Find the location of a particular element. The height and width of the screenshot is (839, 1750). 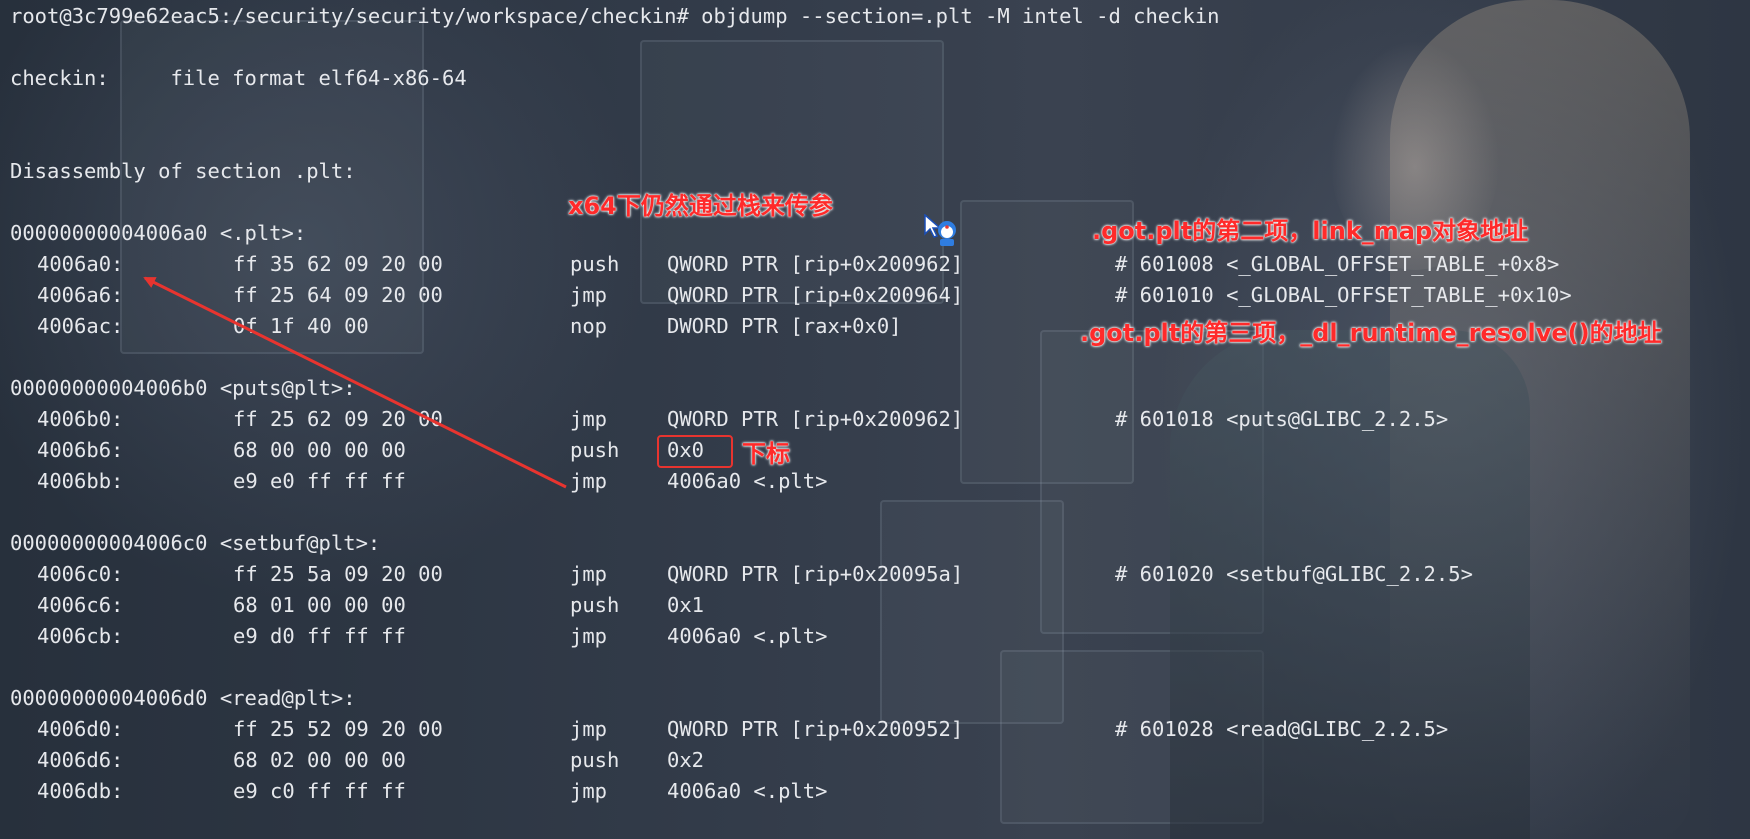

annotation-got-third: .got.plt的第三项，_dl_runtime_resolve()的地址 is located at coordinates (1371, 333).